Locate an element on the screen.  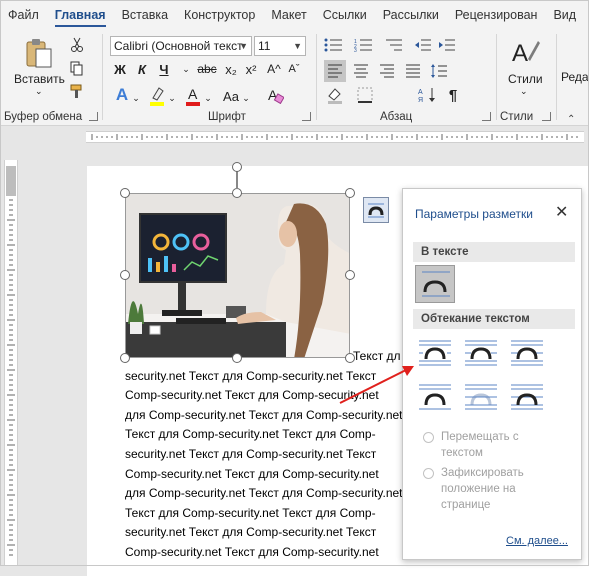
clipboard-group: Вставить ⌄ Буфер обмена is located at coordinates (50, 78).